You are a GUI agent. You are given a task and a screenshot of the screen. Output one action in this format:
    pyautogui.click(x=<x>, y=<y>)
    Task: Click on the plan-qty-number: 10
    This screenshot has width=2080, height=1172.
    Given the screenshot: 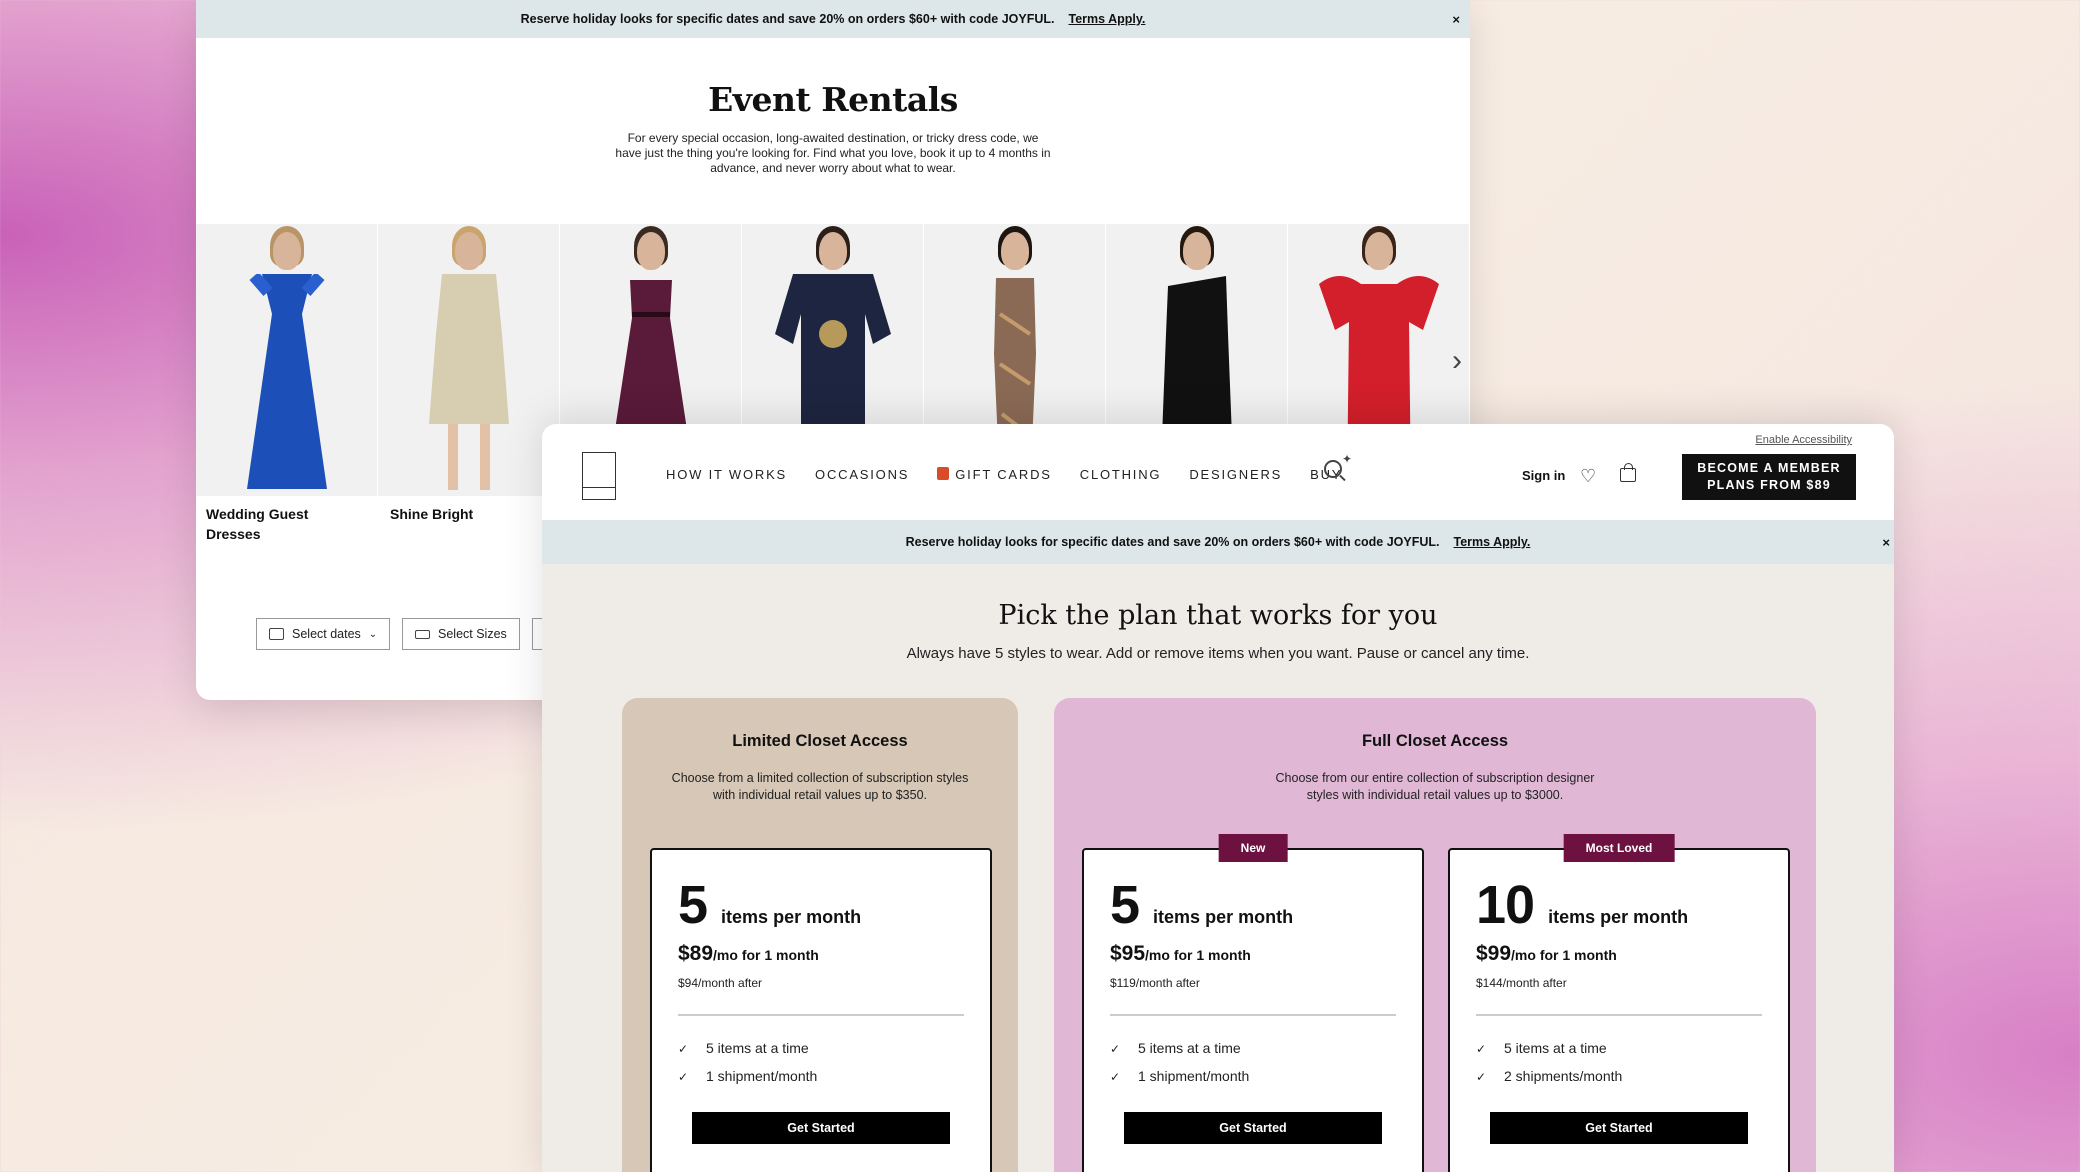 What is the action you would take?
    pyautogui.click(x=1505, y=905)
    